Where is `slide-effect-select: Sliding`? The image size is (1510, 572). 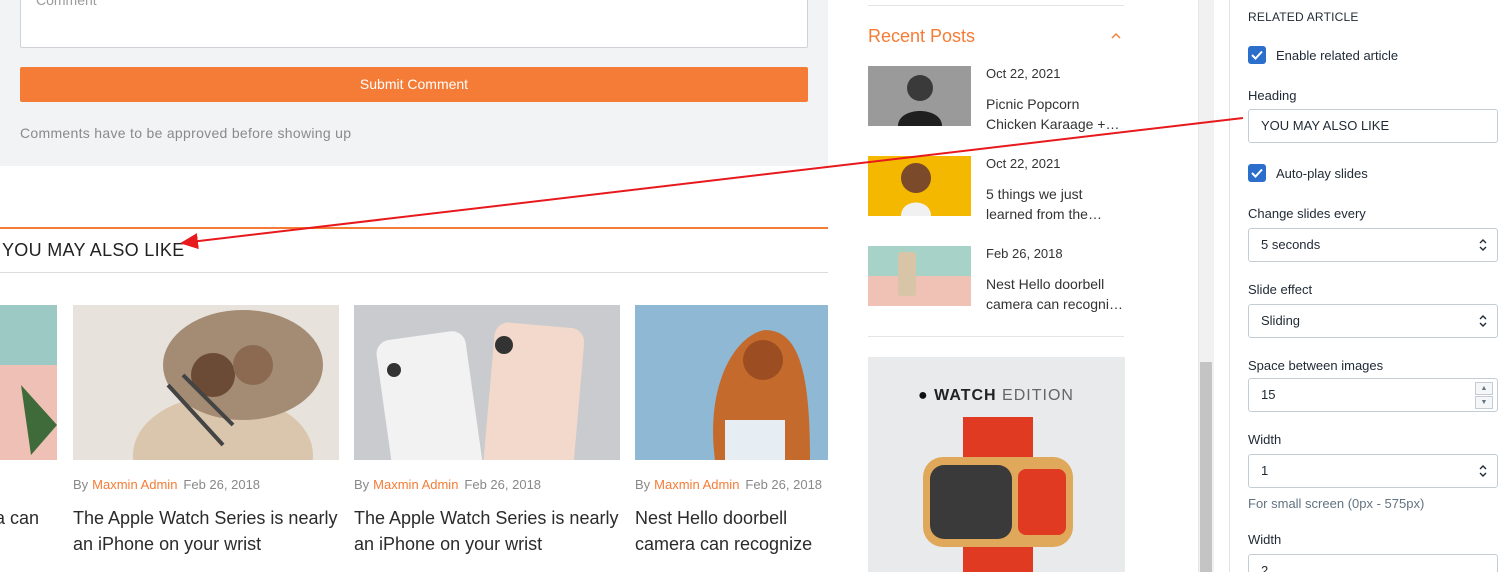
slide-effect-select: Sliding is located at coordinates (1373, 321).